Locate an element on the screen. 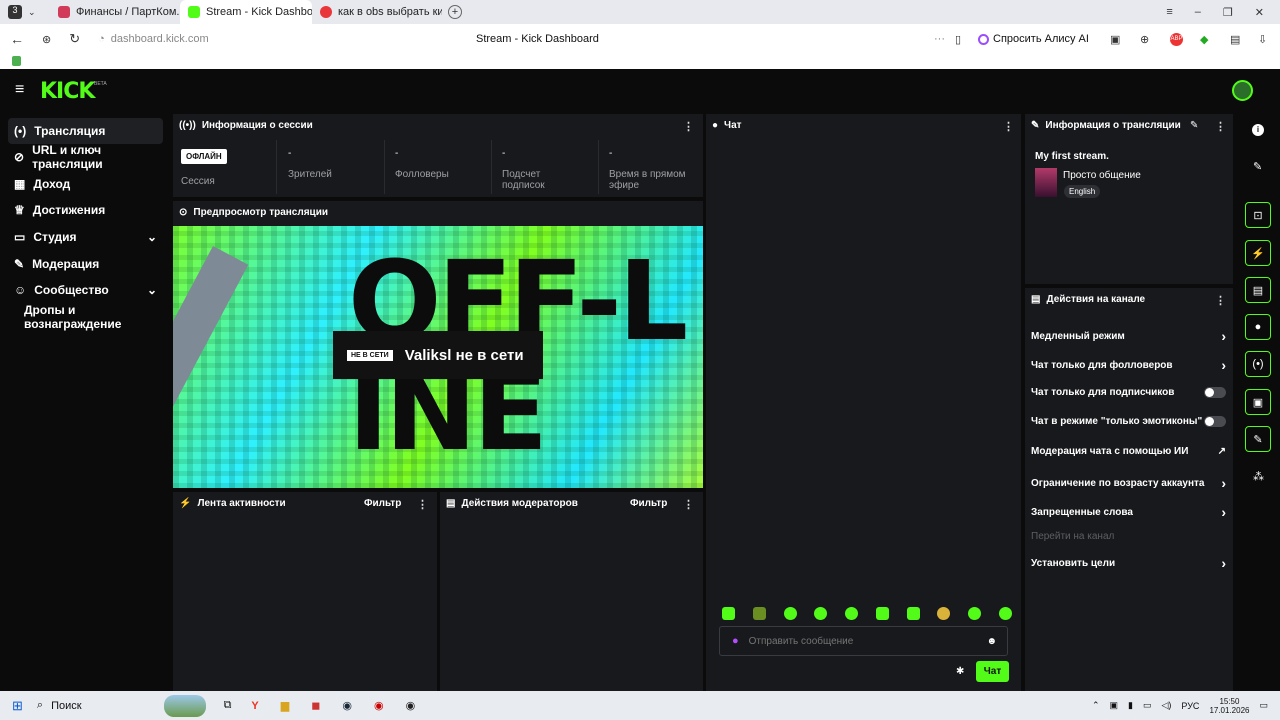 The height and width of the screenshot is (720, 1280). protect-icon: ◆ is located at coordinates (1204, 39).